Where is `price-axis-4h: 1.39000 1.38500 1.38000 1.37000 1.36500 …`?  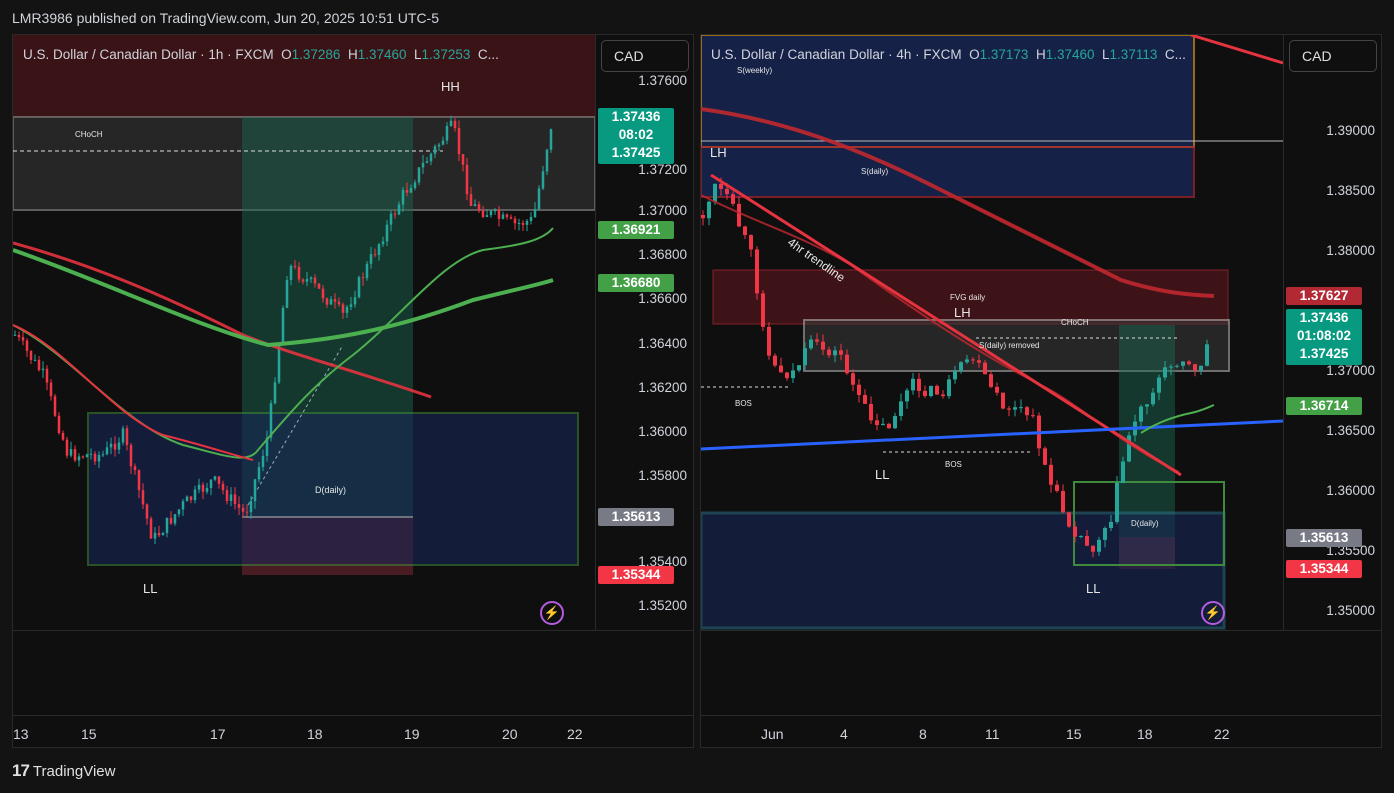
price-axis-4h: 1.39000 1.38500 1.38000 1.37000 1.36500 … is located at coordinates (1332, 332).